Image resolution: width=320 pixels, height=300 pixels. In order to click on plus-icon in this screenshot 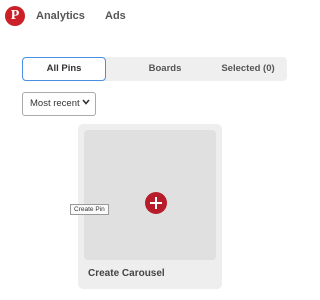, I will do `click(156, 203)`.